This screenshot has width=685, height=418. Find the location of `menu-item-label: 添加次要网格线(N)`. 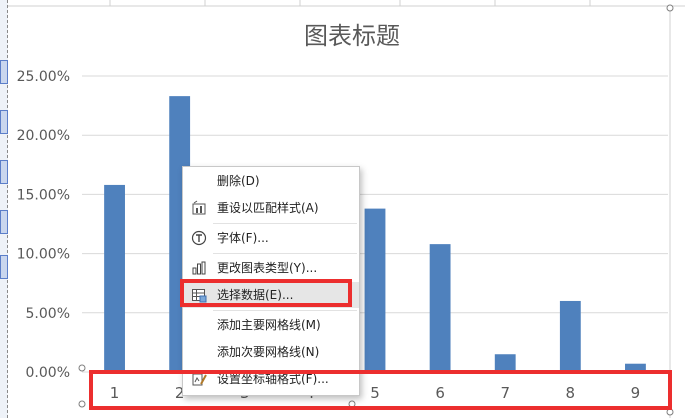

menu-item-label: 添加次要网格线(N) is located at coordinates (268, 352).